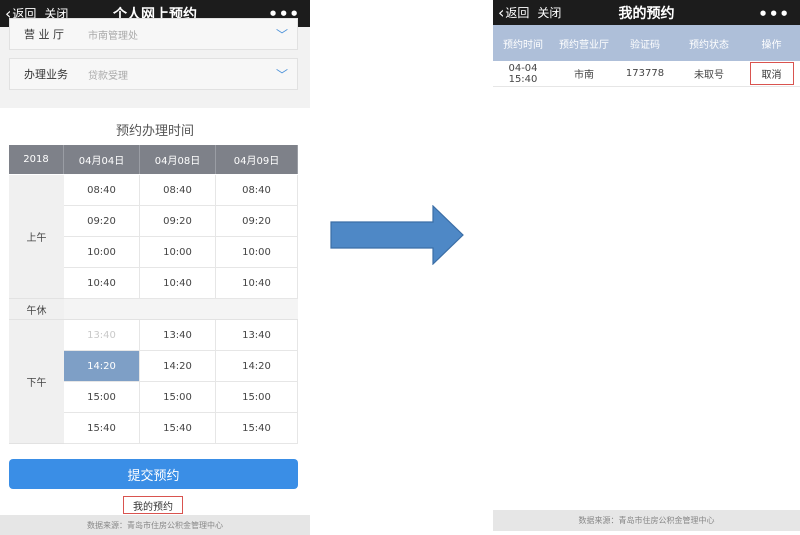 The width and height of the screenshot is (800, 535). I want to click on afternoon-label: 下午, so click(36, 382).